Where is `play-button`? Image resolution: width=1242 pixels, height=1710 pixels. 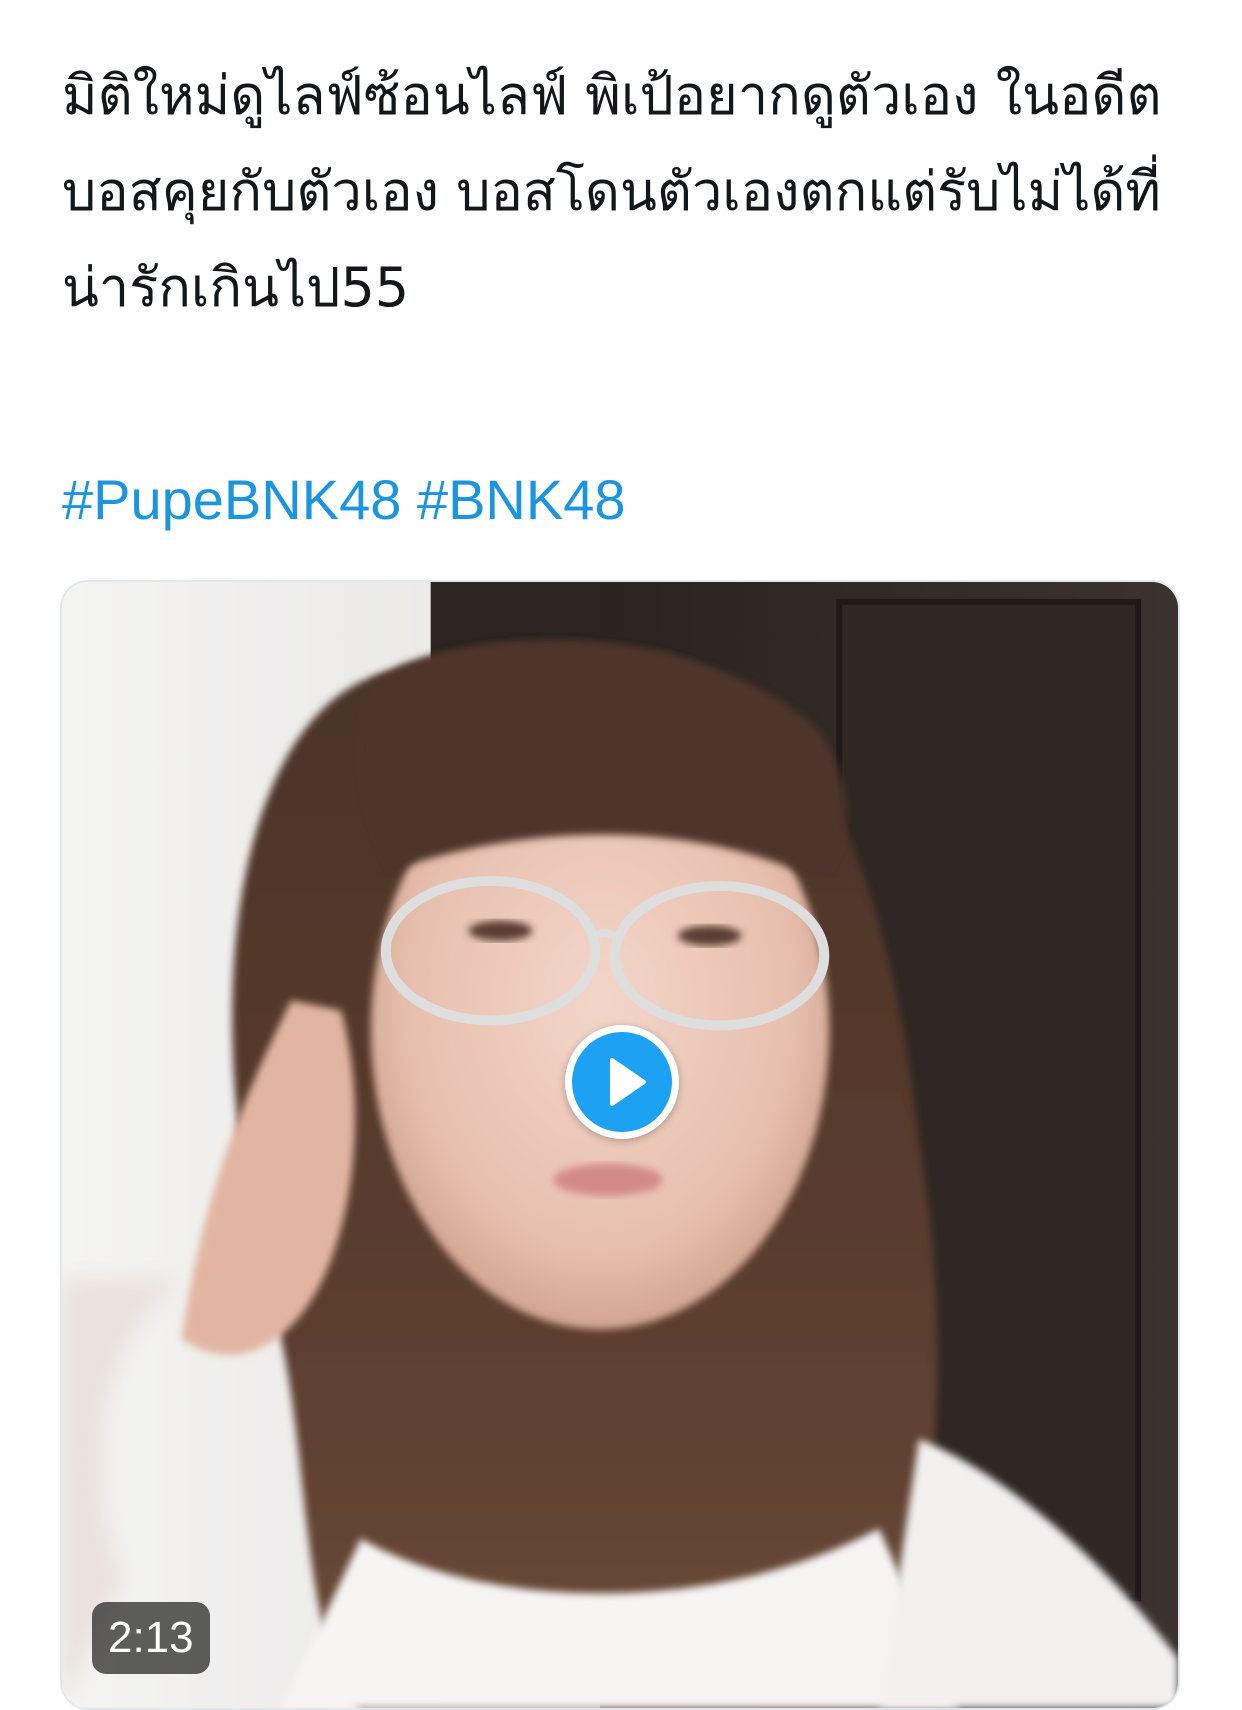
play-button is located at coordinates (622, 1082).